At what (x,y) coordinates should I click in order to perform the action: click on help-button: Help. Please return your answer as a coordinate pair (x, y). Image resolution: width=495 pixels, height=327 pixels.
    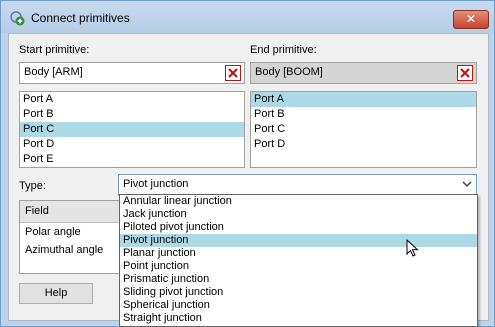
    Looking at the image, I should click on (56, 293).